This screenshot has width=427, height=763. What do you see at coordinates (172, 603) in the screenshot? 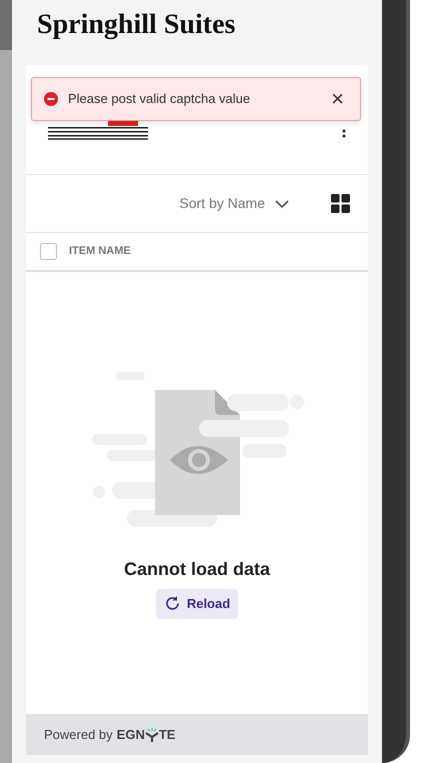
I see `refresh-icon` at bounding box center [172, 603].